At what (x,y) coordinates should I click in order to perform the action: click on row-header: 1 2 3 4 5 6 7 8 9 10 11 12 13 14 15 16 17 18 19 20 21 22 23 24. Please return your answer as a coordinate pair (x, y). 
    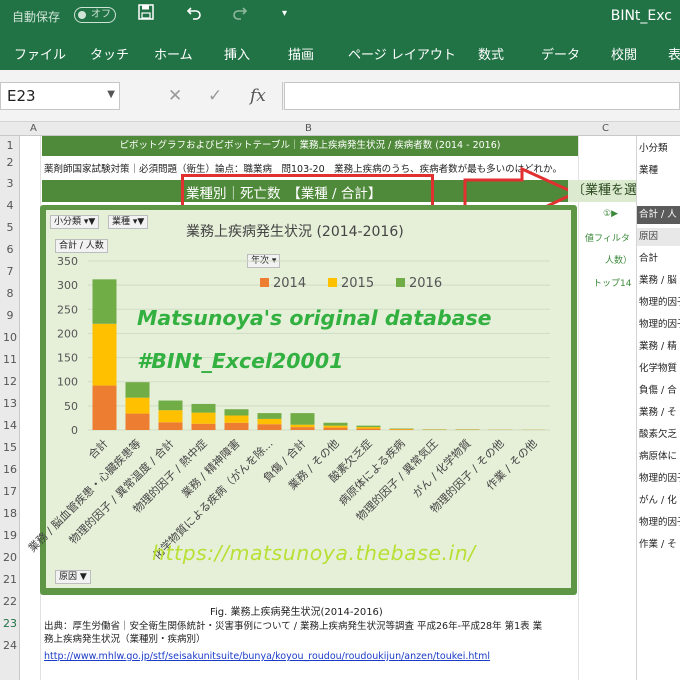
    Looking at the image, I should click on (10, 408).